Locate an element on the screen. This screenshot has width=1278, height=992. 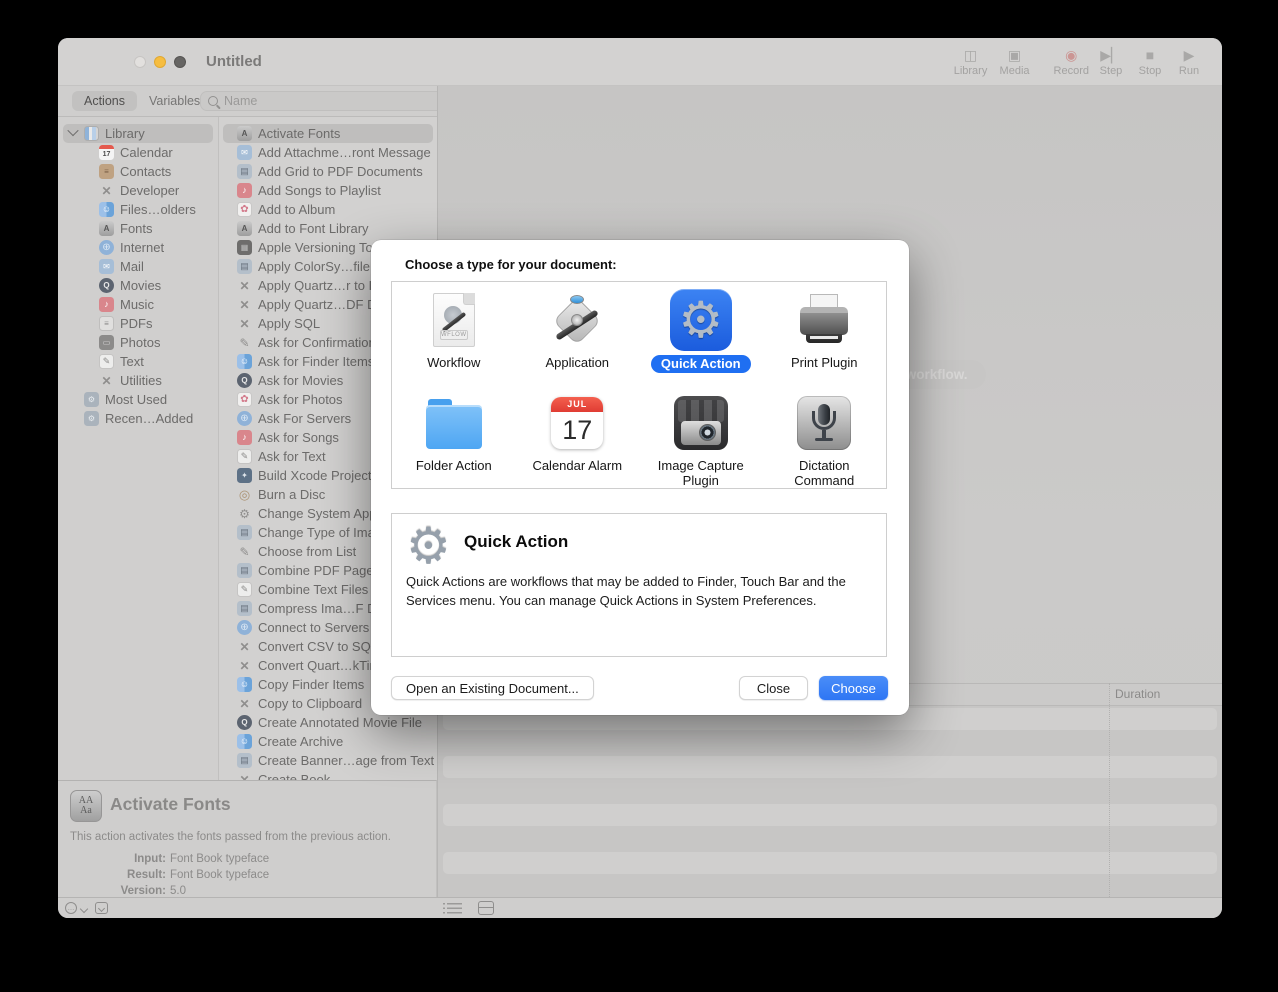
action-item-add-attachme-ront-message: ✉ Add Attachme…ront Message is located at coordinates (328, 152).